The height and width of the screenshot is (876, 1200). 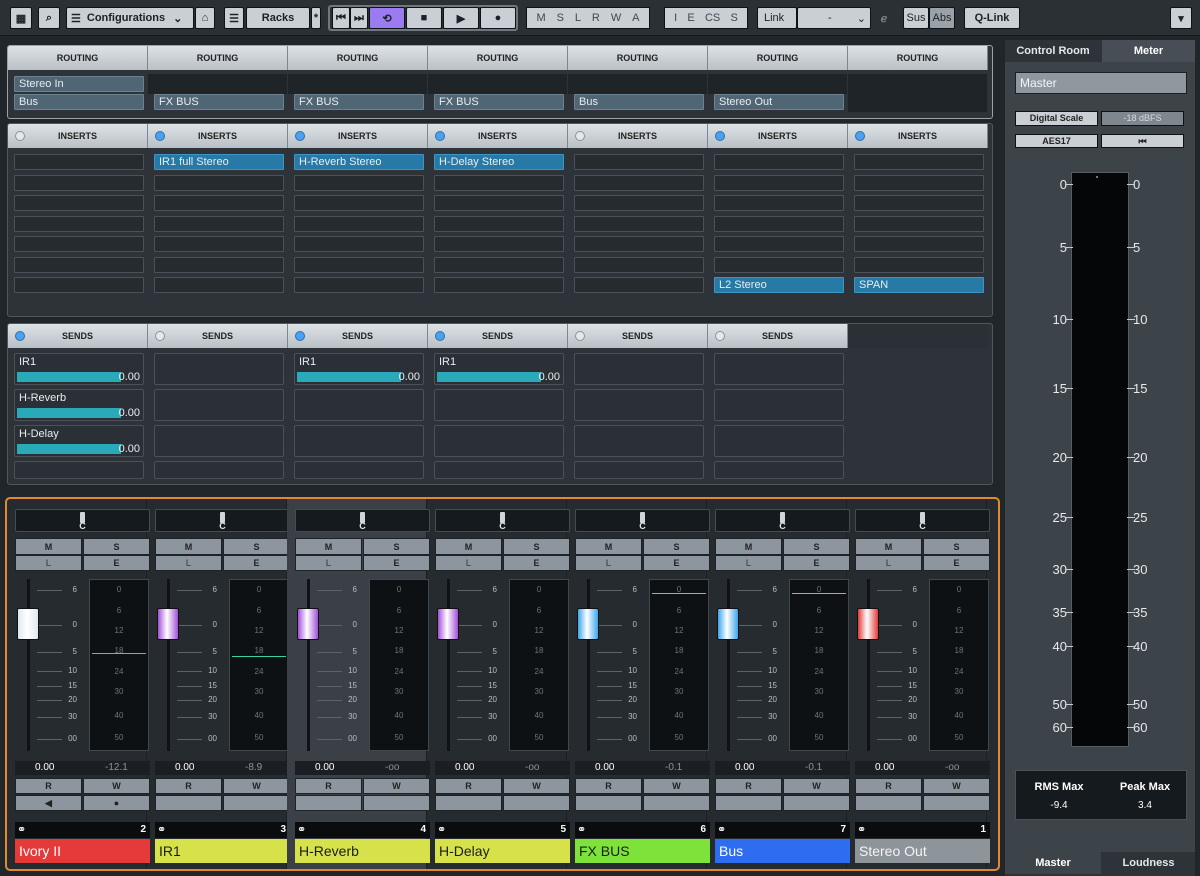 What do you see at coordinates (540, 18) in the screenshot?
I see `global-mute: M` at bounding box center [540, 18].